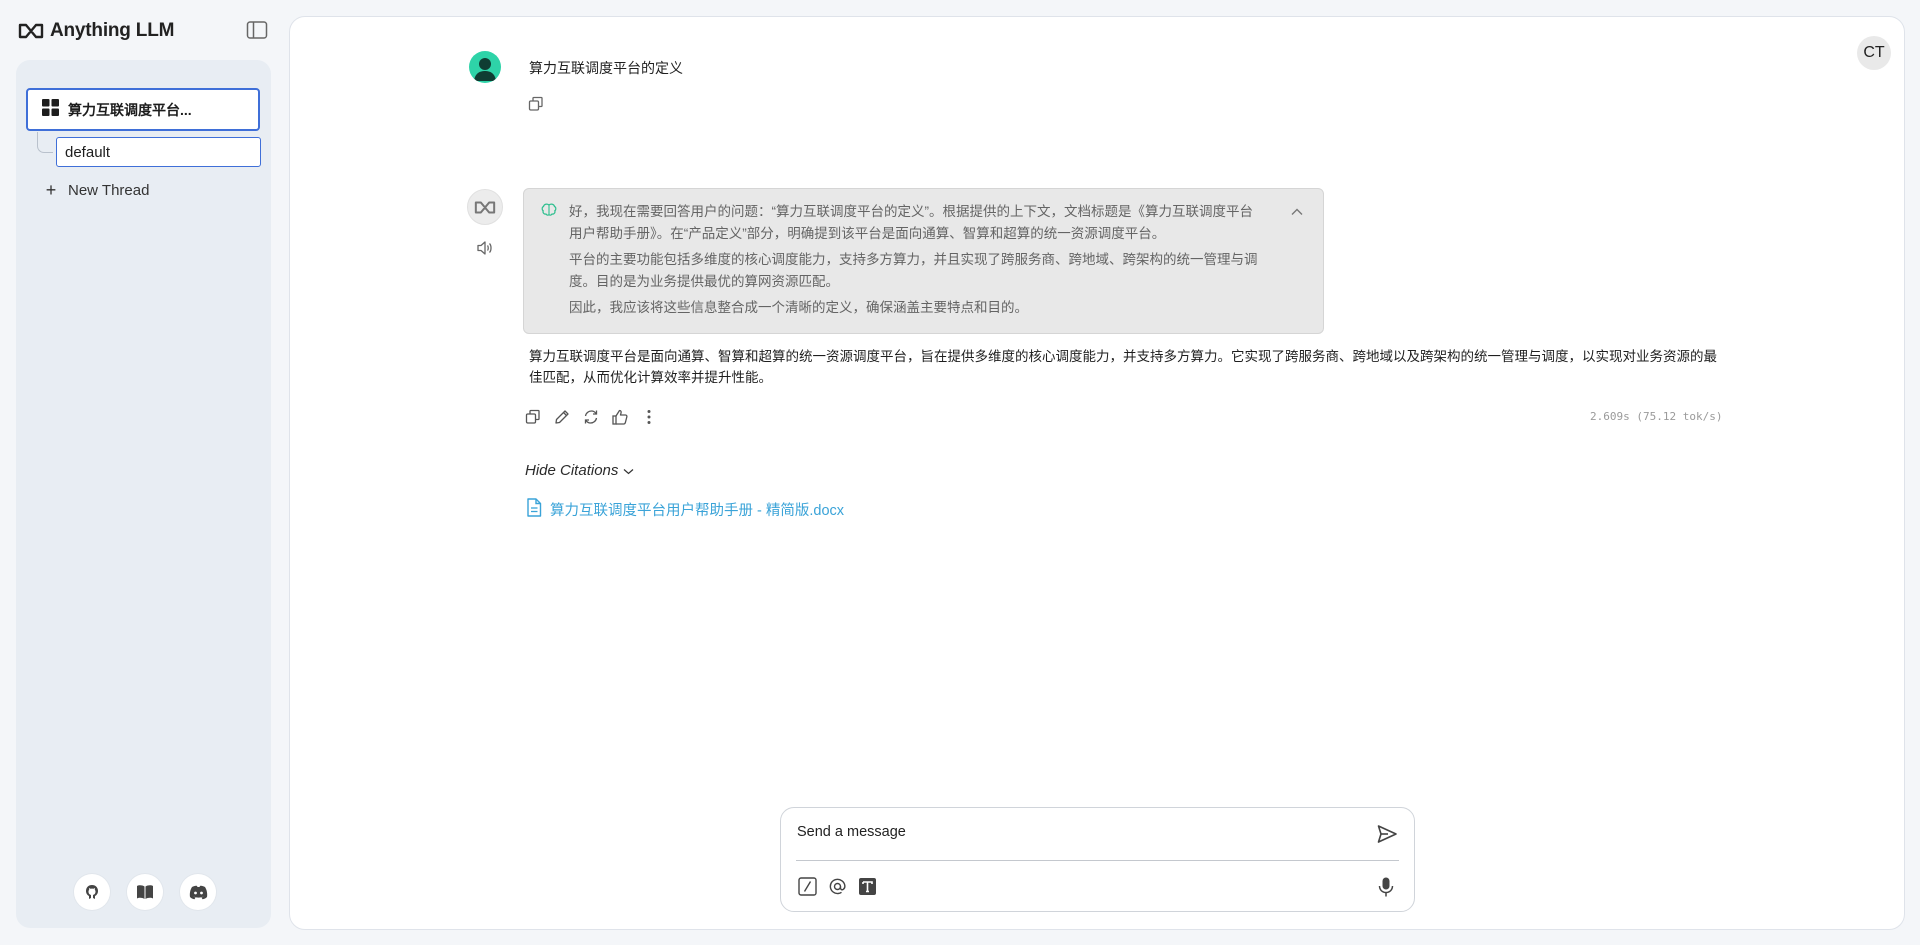  Describe the element at coordinates (485, 248) in the screenshot. I see `speaker-icon` at that location.